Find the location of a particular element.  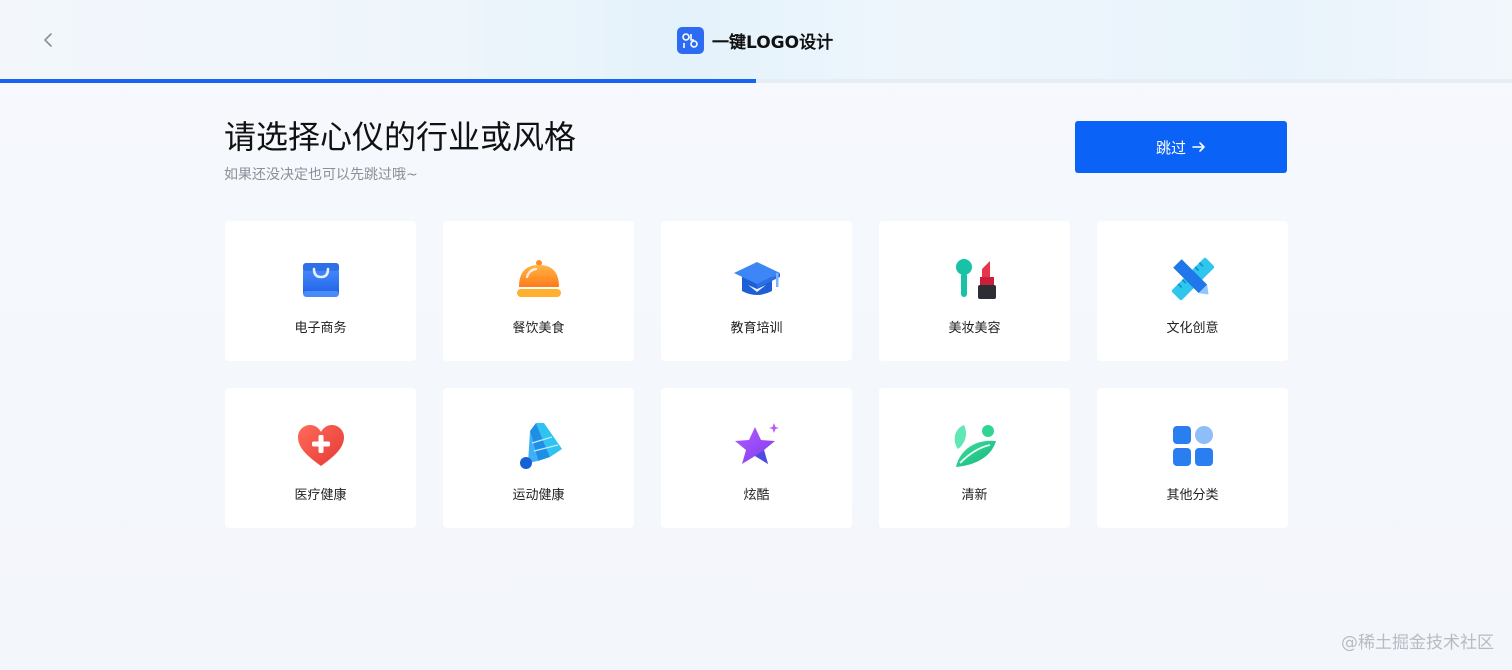

category-label: 医疗健康 is located at coordinates (320, 495).